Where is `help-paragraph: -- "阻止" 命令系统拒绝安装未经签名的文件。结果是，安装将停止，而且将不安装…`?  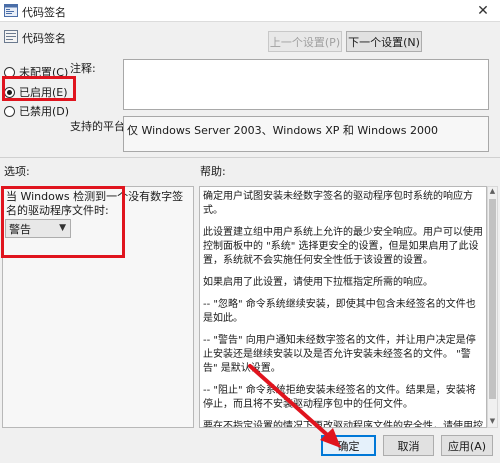 help-paragraph: -- "阻止" 命令系统拒绝安装未经签名的文件。结果是，安装将停止，而且将不安装… is located at coordinates (339, 397).